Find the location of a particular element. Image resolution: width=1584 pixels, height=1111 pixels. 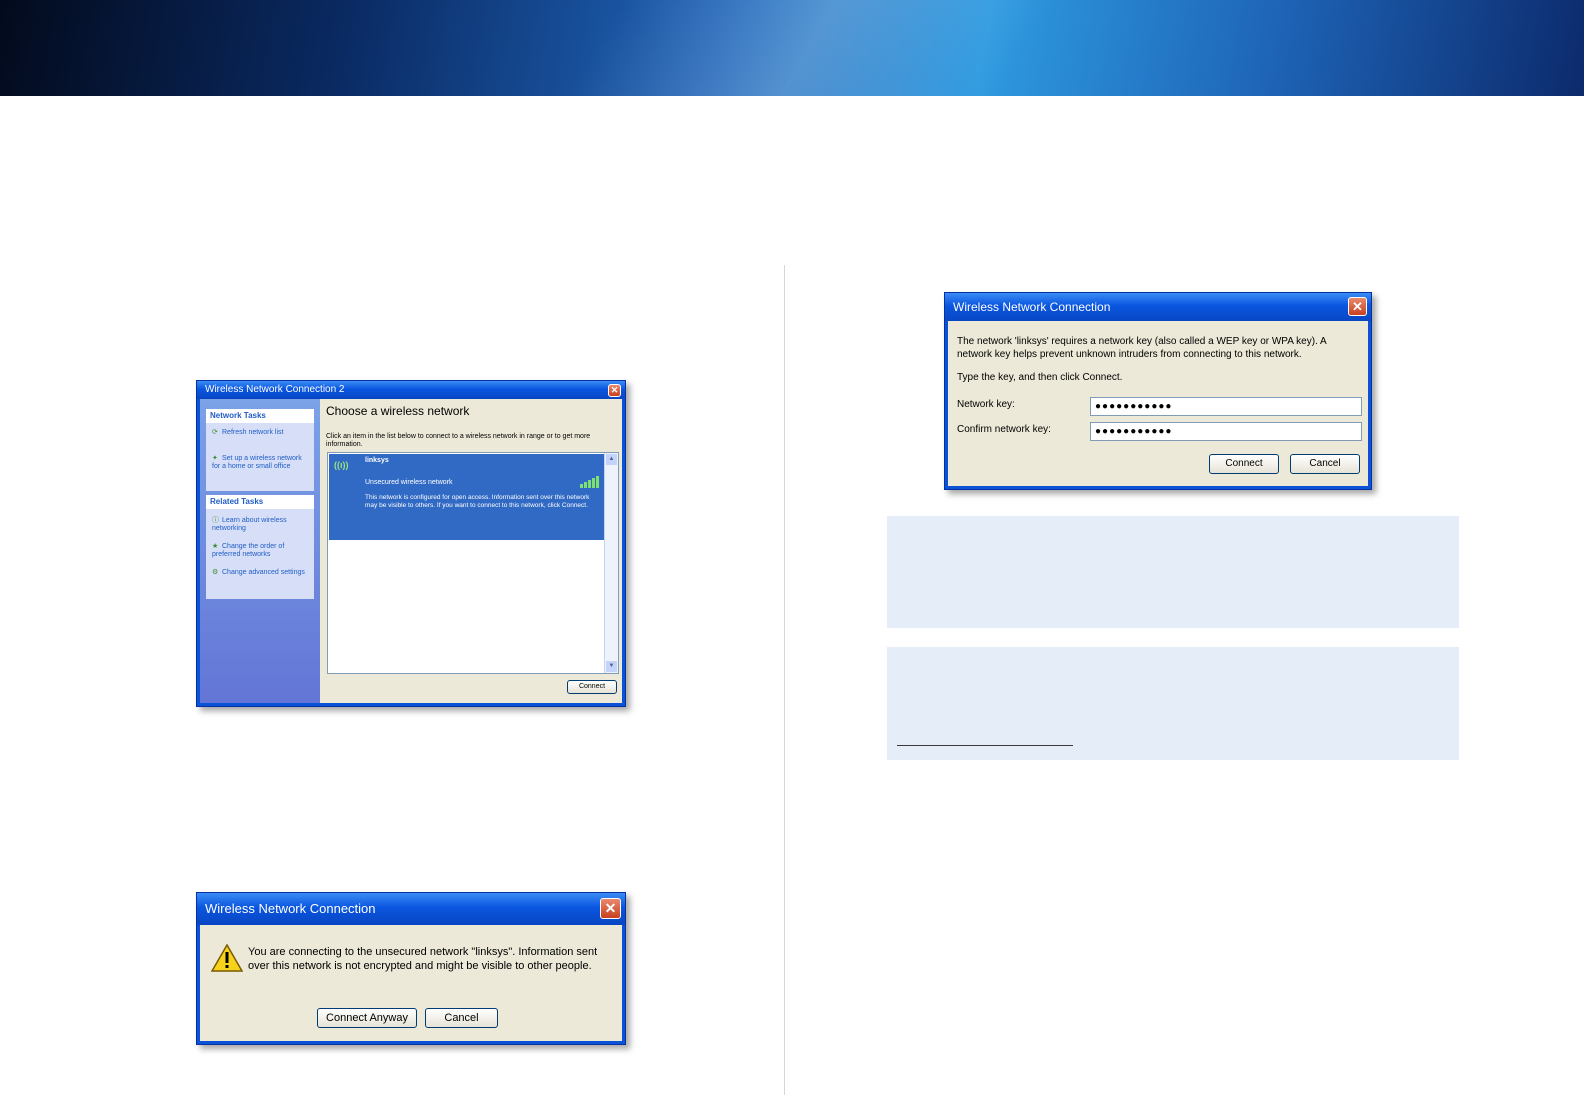

header-banner is located at coordinates (792, 48).